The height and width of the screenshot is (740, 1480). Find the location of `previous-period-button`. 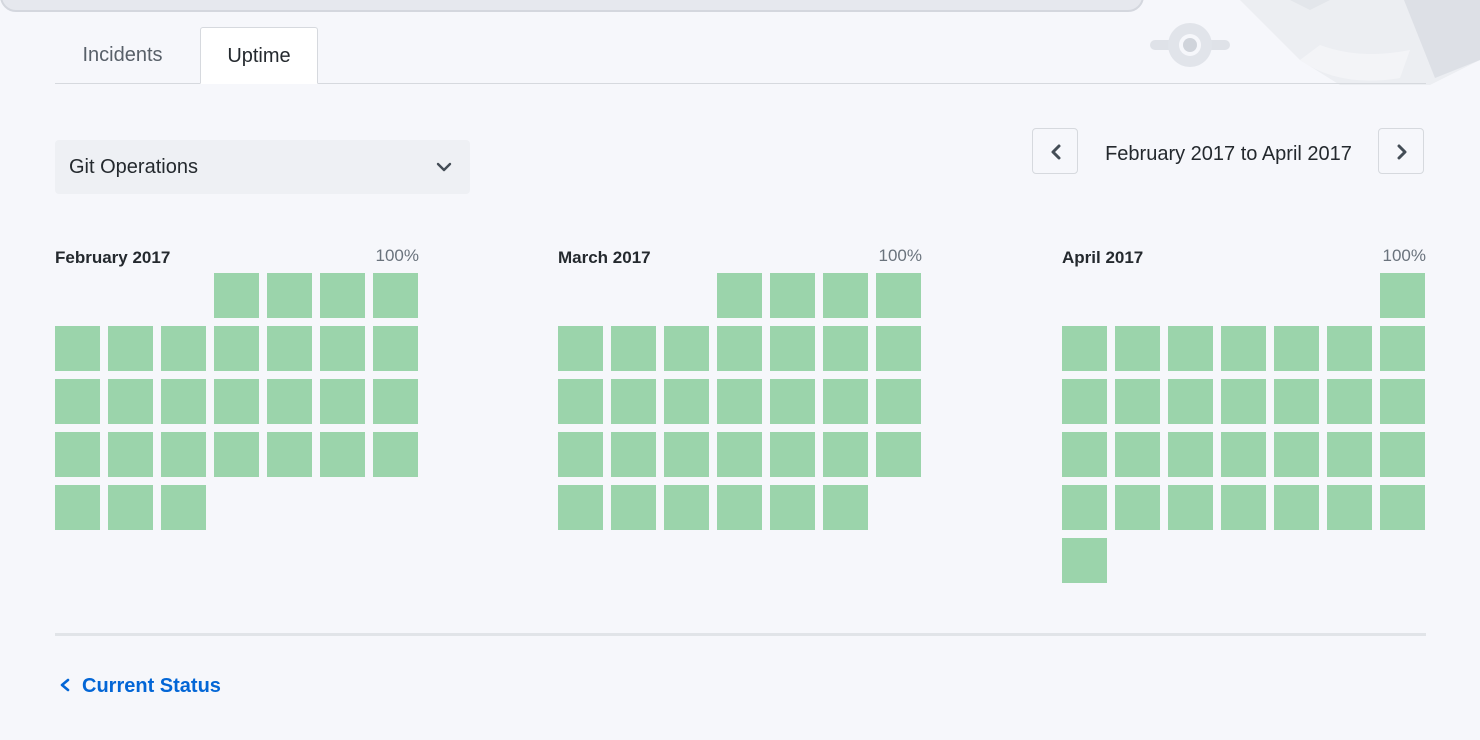

previous-period-button is located at coordinates (1055, 151).